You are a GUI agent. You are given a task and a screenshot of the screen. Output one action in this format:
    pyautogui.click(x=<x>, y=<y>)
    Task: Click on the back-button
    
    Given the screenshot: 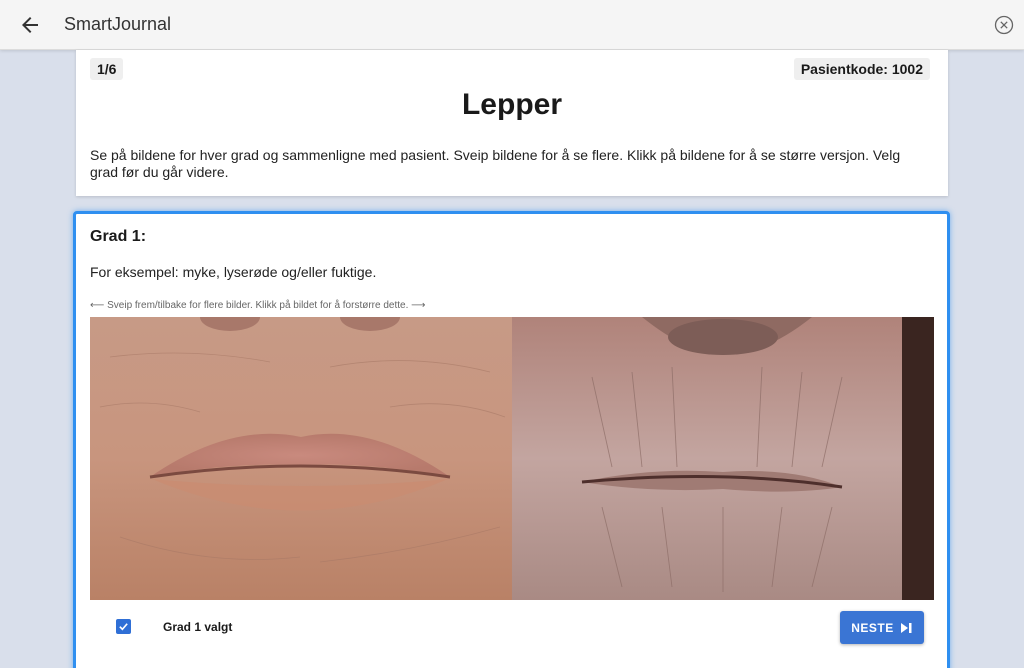 What is the action you would take?
    pyautogui.click(x=30, y=25)
    